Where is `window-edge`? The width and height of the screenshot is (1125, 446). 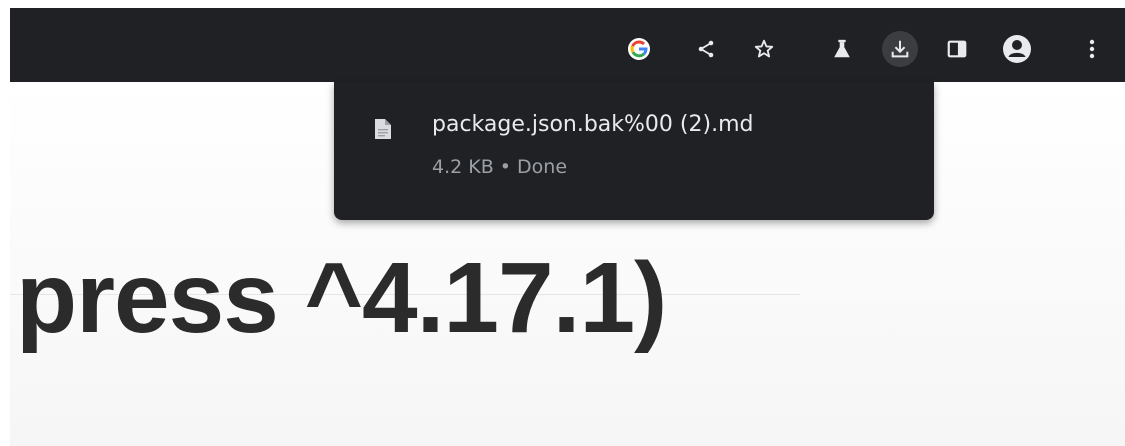
window-edge is located at coordinates (5, 223).